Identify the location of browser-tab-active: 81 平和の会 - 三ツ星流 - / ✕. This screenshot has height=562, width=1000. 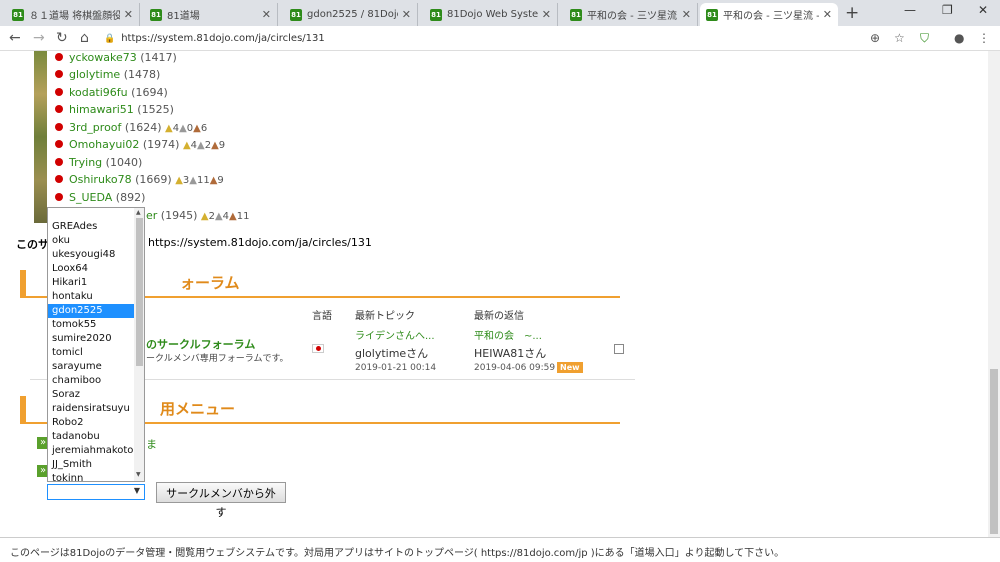
(769, 14).